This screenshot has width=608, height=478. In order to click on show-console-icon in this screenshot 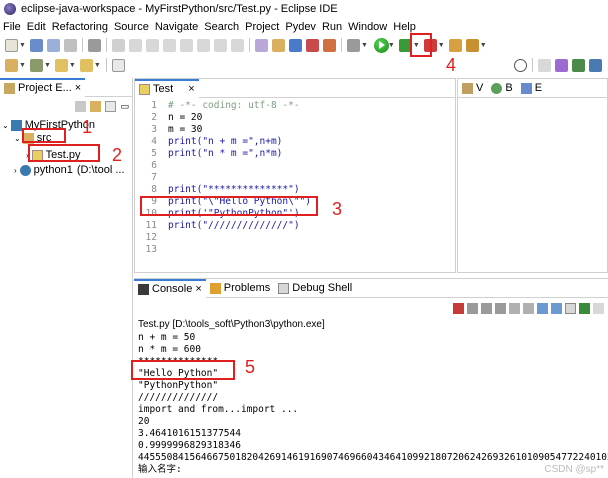, I will do `click(556, 308)`.